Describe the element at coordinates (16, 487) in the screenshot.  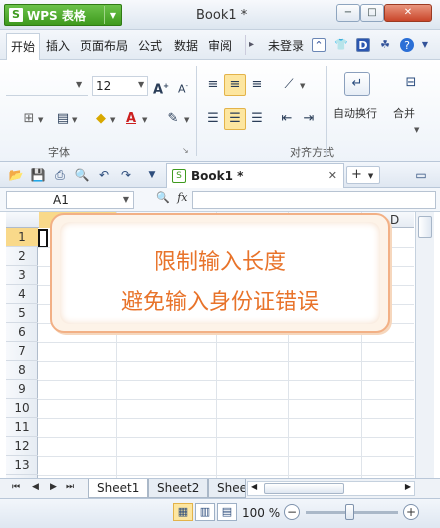
I see `first-sheet-icon: ⏮` at that location.